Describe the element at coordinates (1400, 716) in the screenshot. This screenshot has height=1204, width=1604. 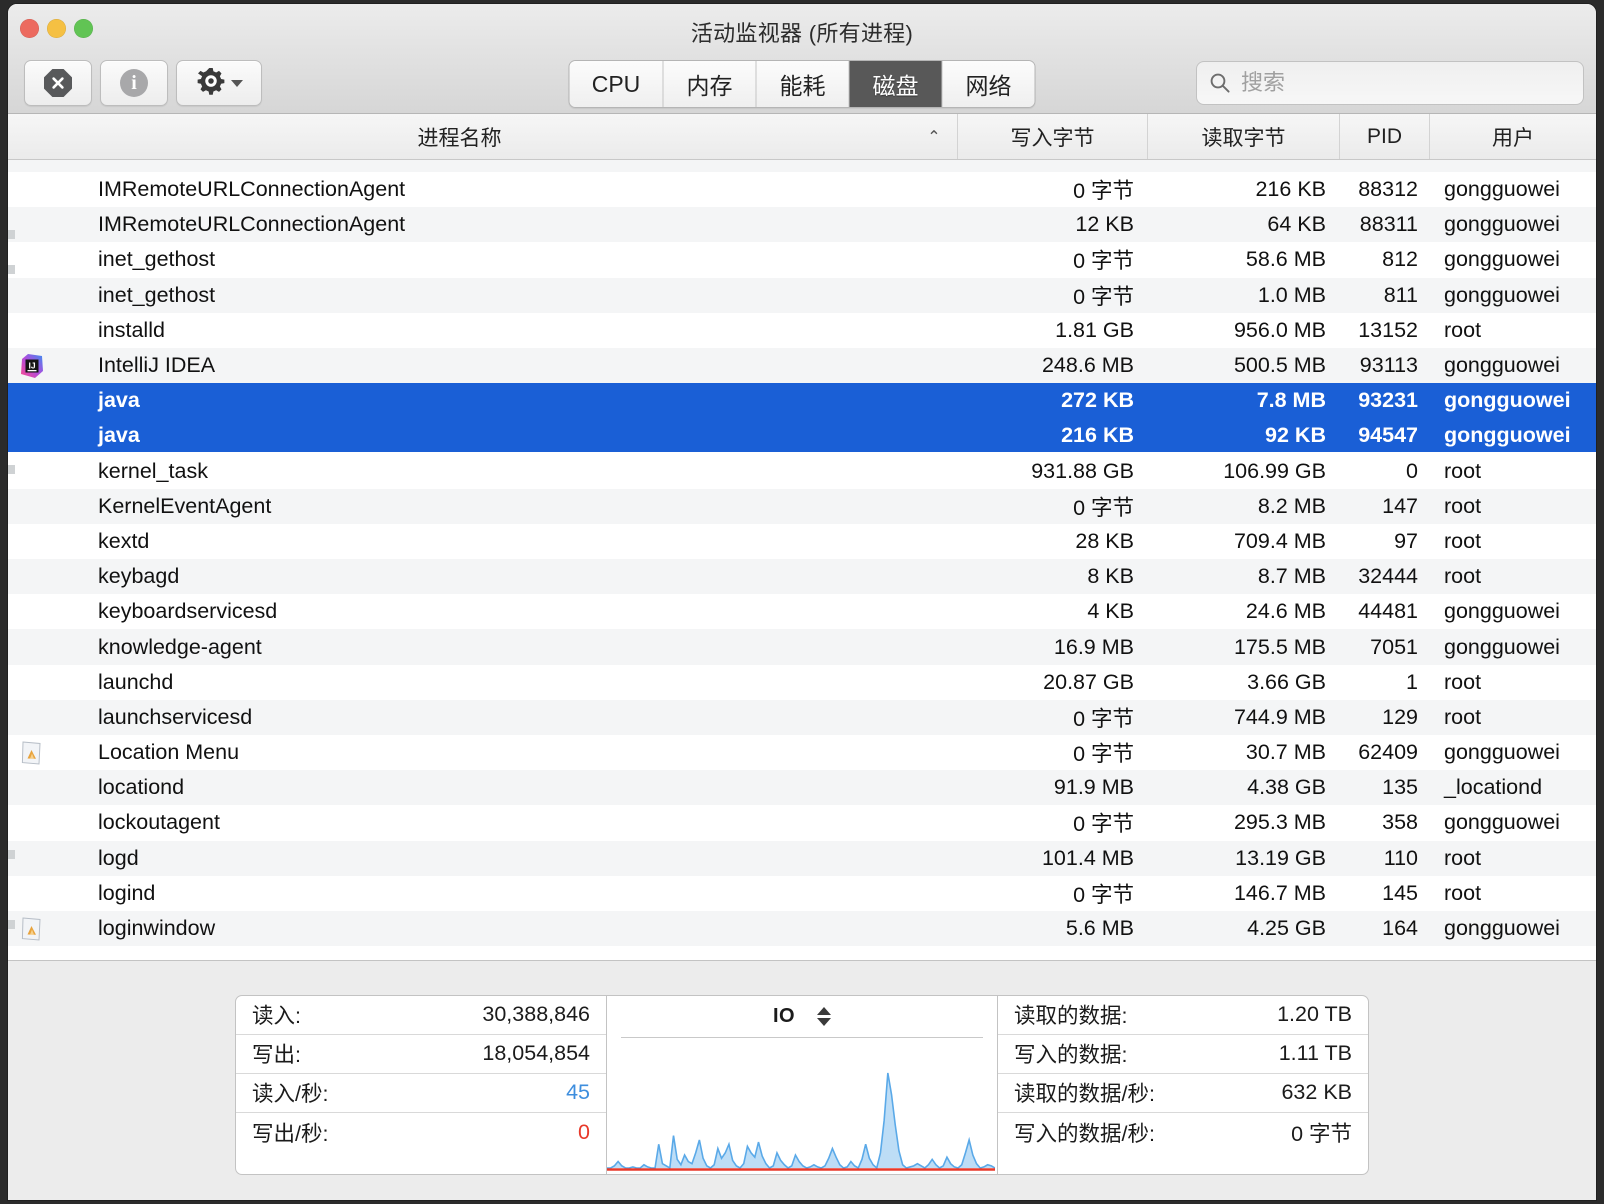
I see `cell-pid: 129` at that location.